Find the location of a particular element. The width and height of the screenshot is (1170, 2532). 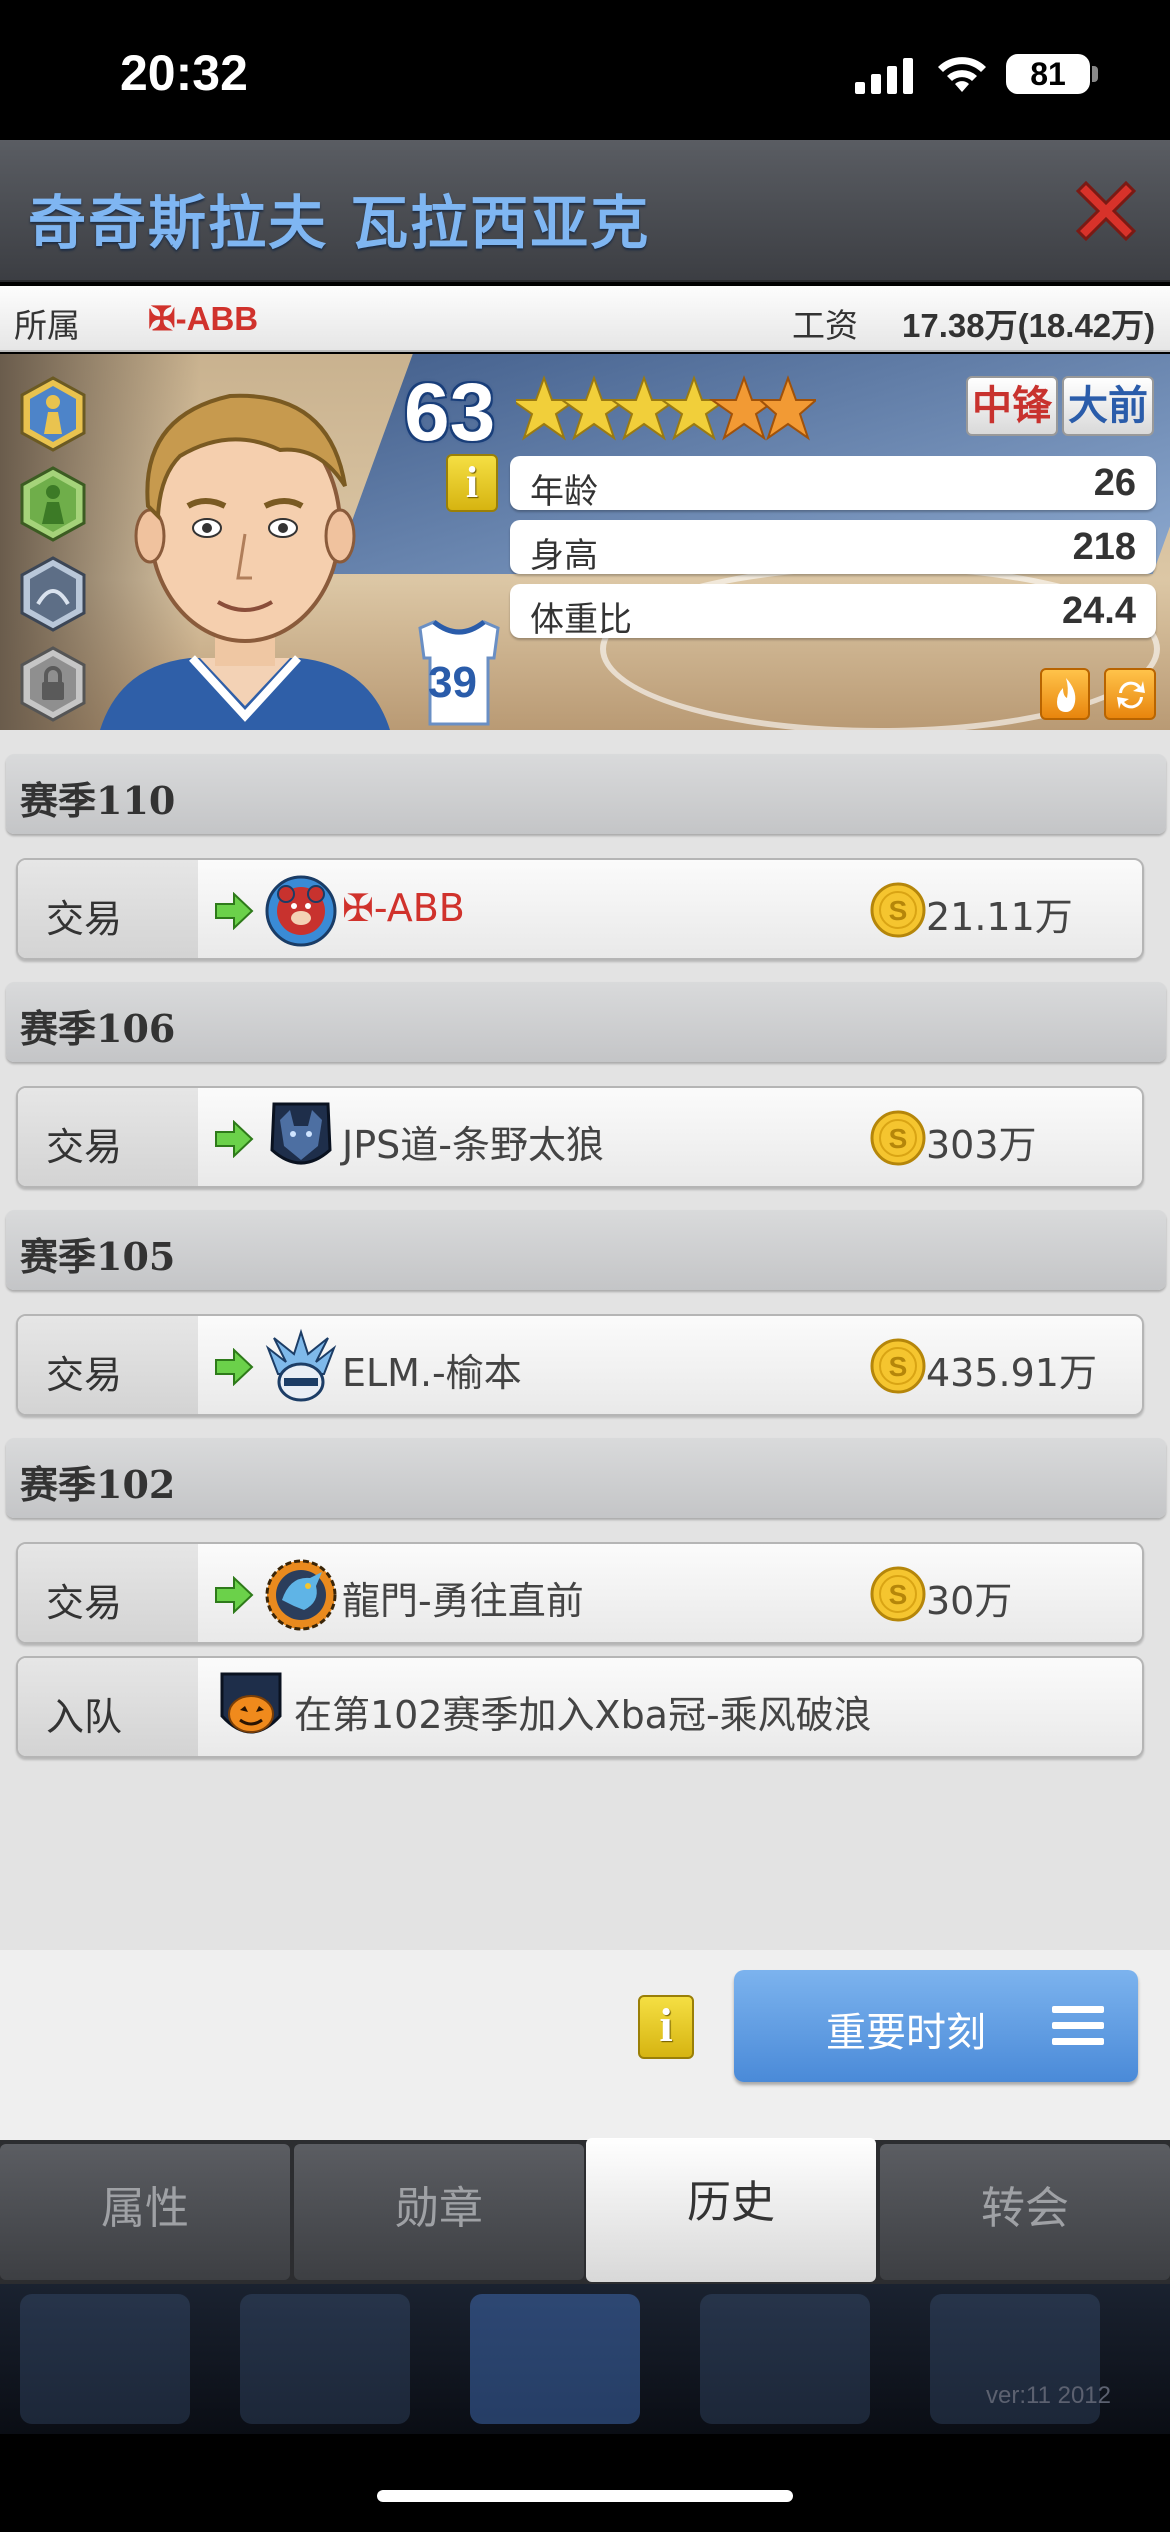

player-rating: 63 is located at coordinates (450, 412).